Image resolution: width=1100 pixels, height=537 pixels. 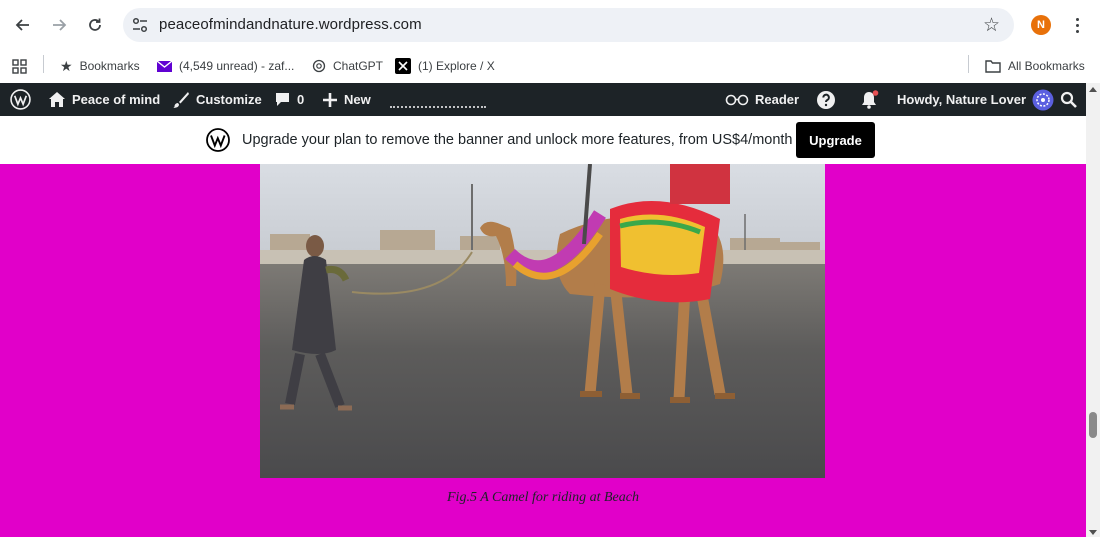 I want to click on help-button, so click(x=826, y=99).